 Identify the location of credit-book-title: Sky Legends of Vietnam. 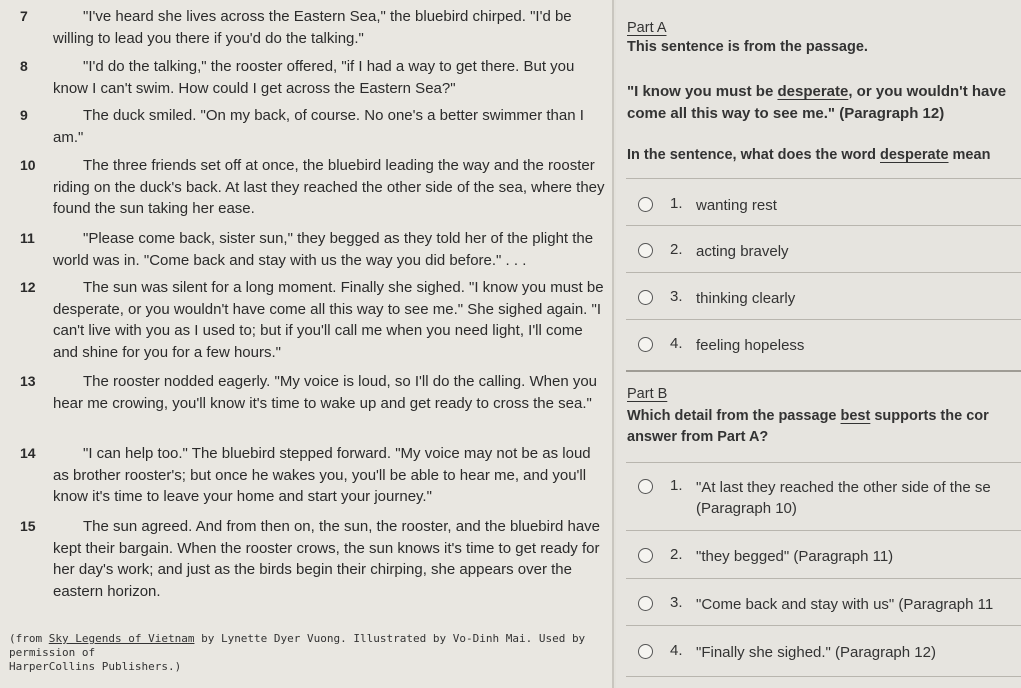
(121, 638).